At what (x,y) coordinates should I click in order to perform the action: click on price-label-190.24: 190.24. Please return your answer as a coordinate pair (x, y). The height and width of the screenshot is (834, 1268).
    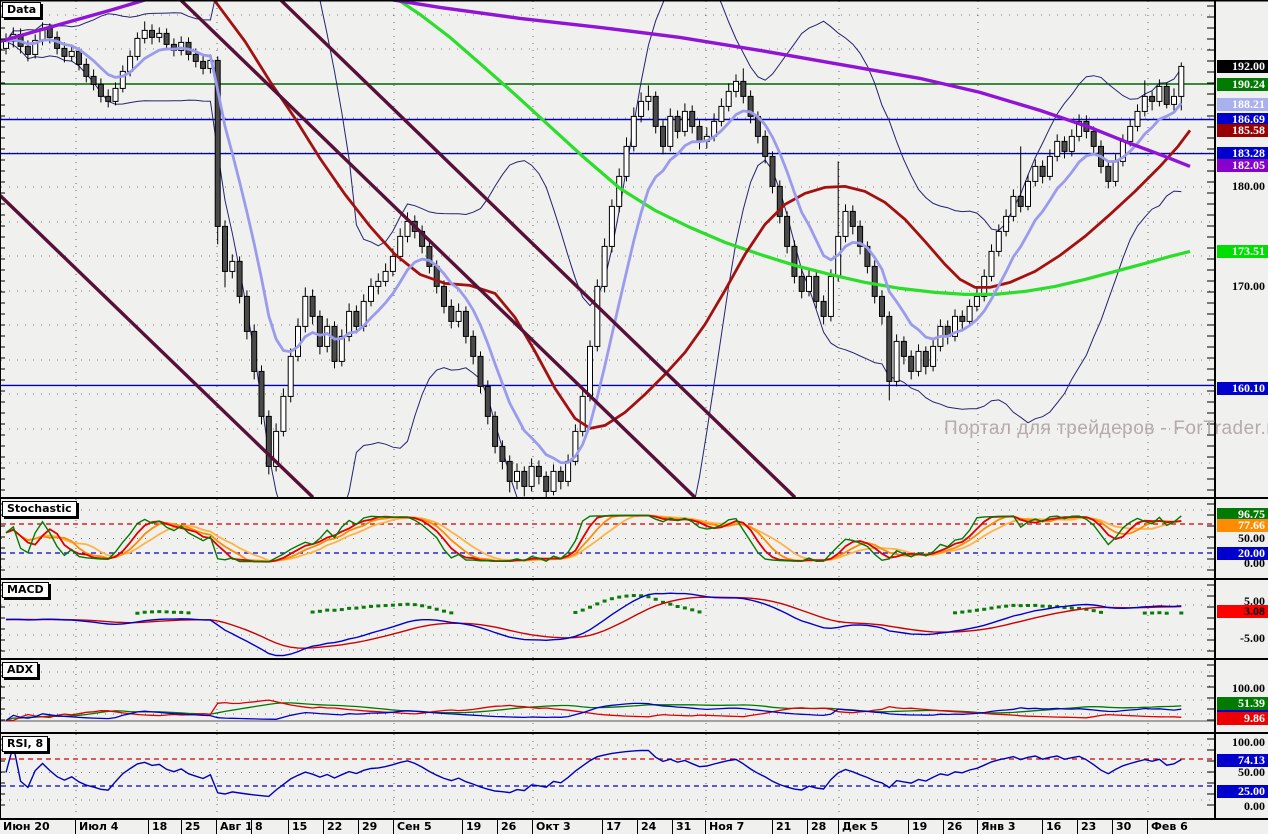
    Looking at the image, I should click on (1242, 84).